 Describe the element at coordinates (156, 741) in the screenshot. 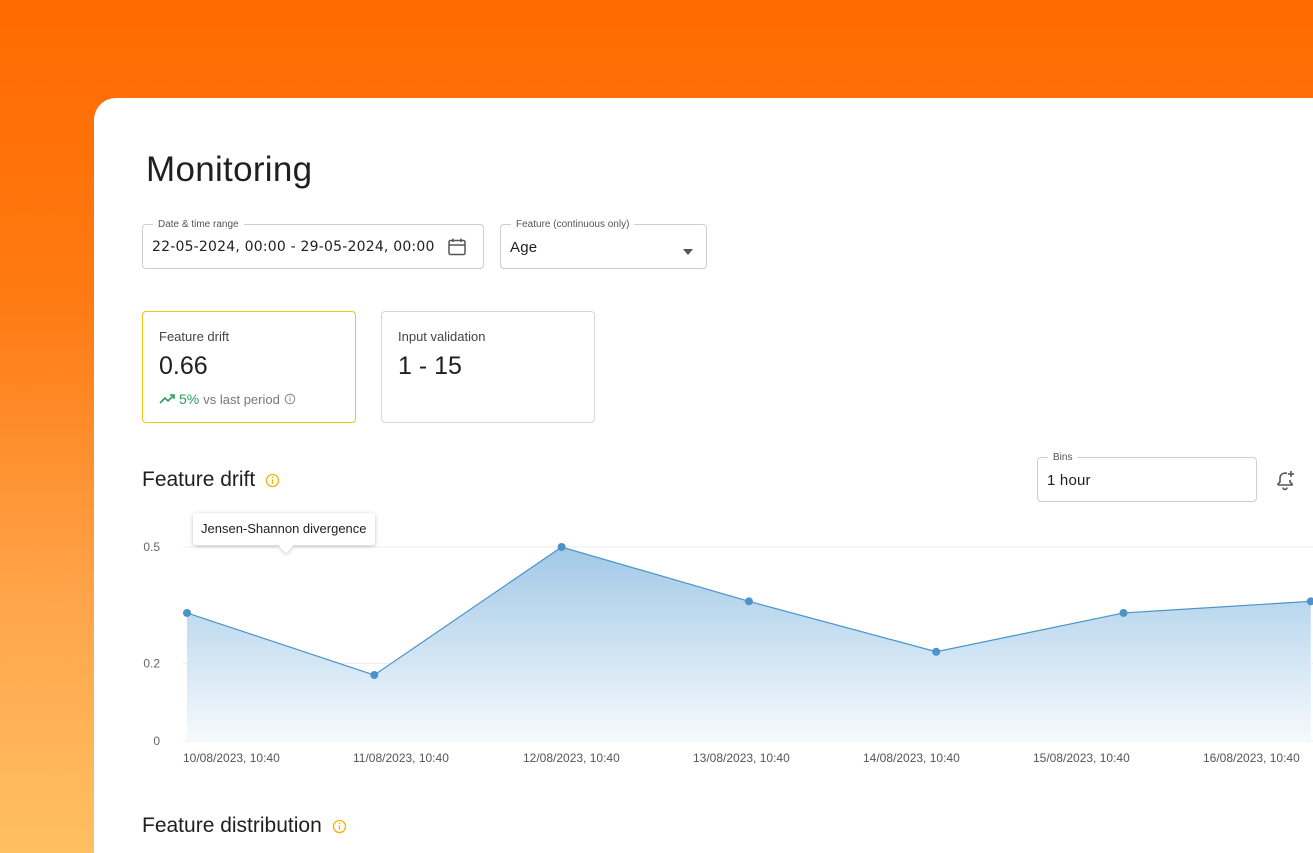

I see `y-tick-label: 0` at that location.